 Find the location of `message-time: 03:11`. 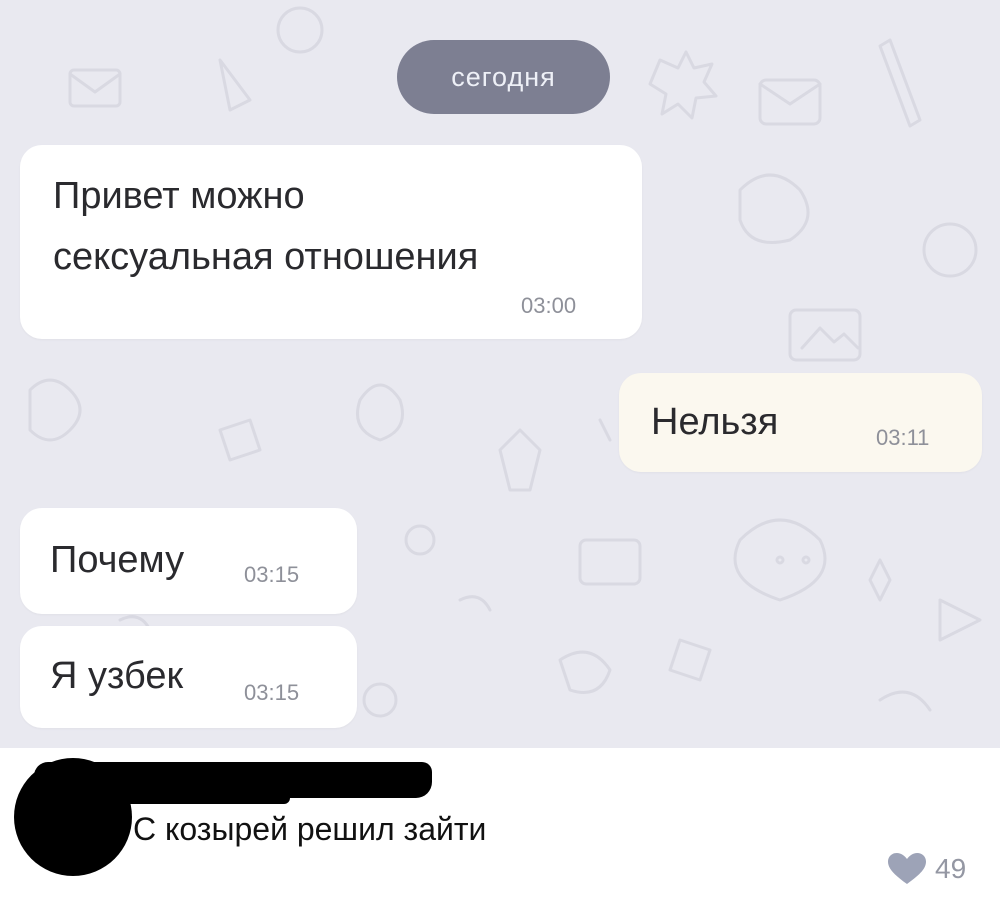

message-time: 03:11 is located at coordinates (903, 437).